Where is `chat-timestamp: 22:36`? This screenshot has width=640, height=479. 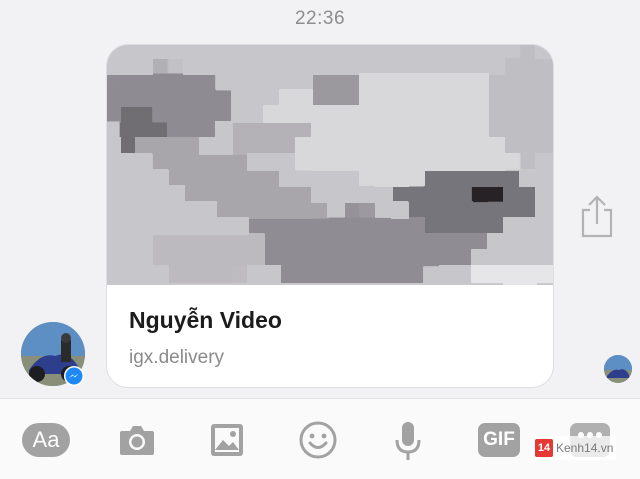
chat-timestamp: 22:36 is located at coordinates (320, 18).